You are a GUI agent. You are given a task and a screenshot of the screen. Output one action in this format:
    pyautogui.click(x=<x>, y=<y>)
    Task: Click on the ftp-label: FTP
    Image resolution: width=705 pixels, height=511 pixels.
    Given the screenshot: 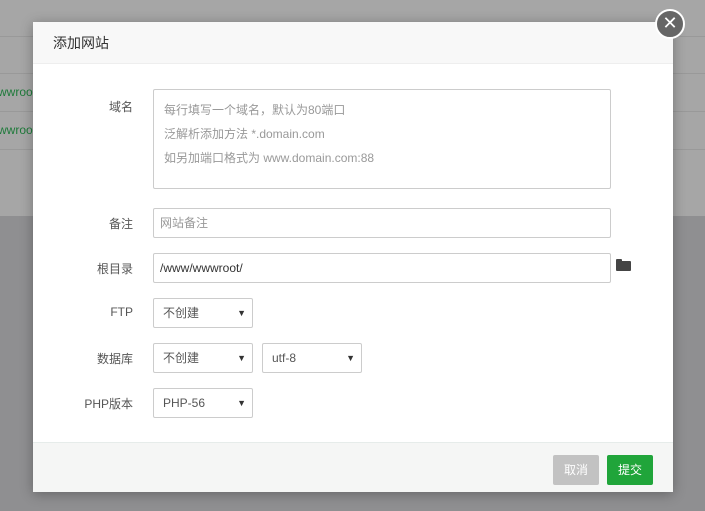 What is the action you would take?
    pyautogui.click(x=121, y=312)
    